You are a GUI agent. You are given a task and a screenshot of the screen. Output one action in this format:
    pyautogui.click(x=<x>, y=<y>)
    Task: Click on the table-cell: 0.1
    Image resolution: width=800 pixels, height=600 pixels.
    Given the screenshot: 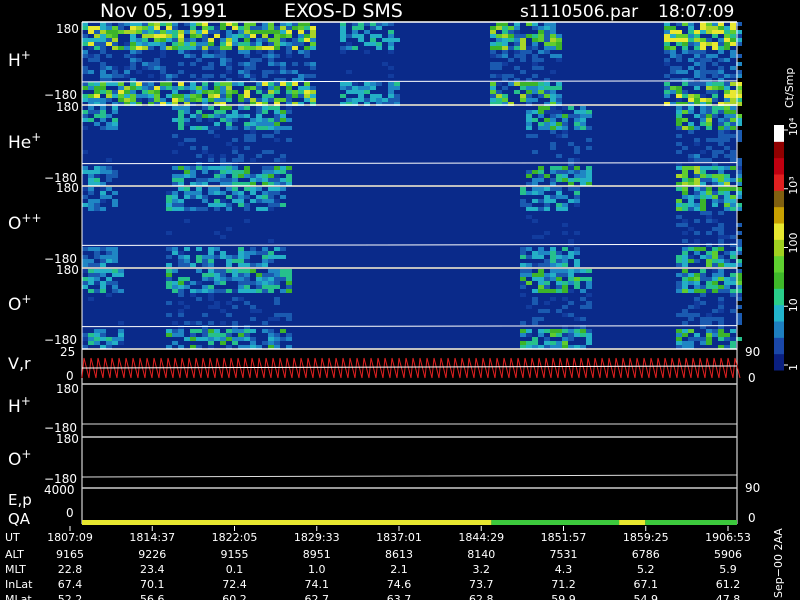 What is the action you would take?
    pyautogui.click(x=235, y=569)
    